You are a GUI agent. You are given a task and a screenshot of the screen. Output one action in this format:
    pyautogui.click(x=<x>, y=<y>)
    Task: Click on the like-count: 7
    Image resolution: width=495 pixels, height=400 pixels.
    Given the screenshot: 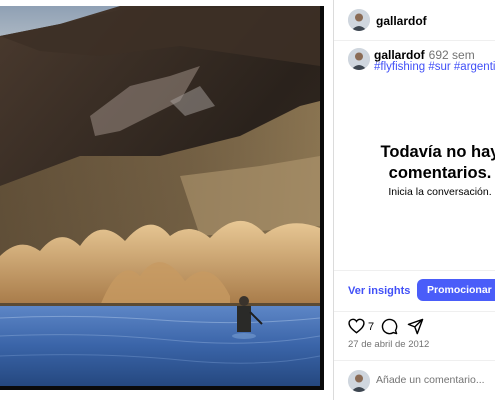 What is the action you would take?
    pyautogui.click(x=371, y=327)
    